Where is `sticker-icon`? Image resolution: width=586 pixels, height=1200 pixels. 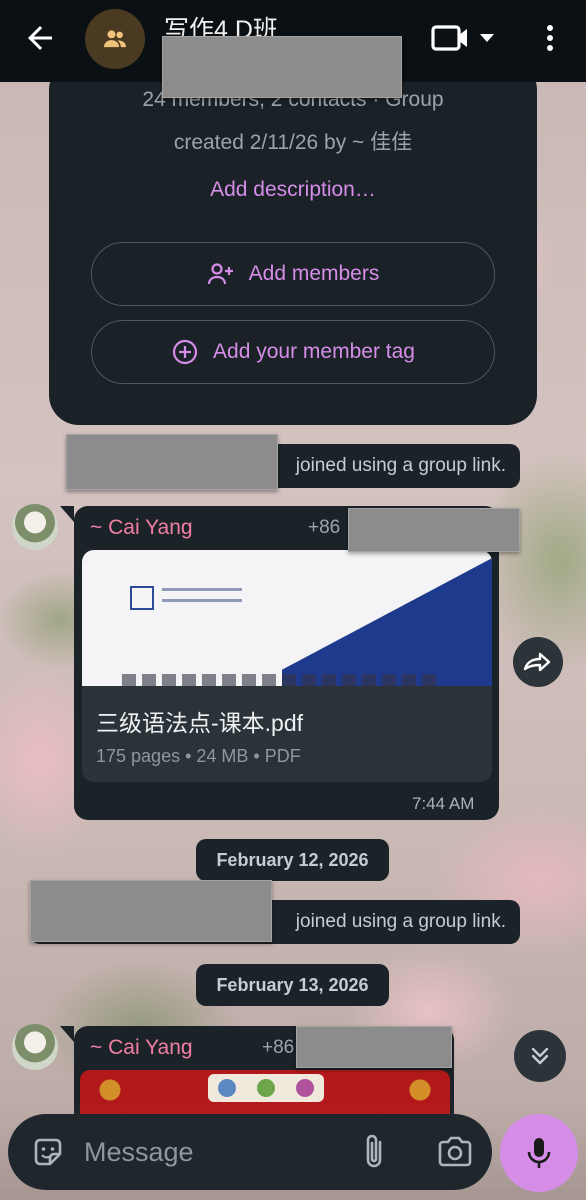
sticker-icon is located at coordinates (48, 1152).